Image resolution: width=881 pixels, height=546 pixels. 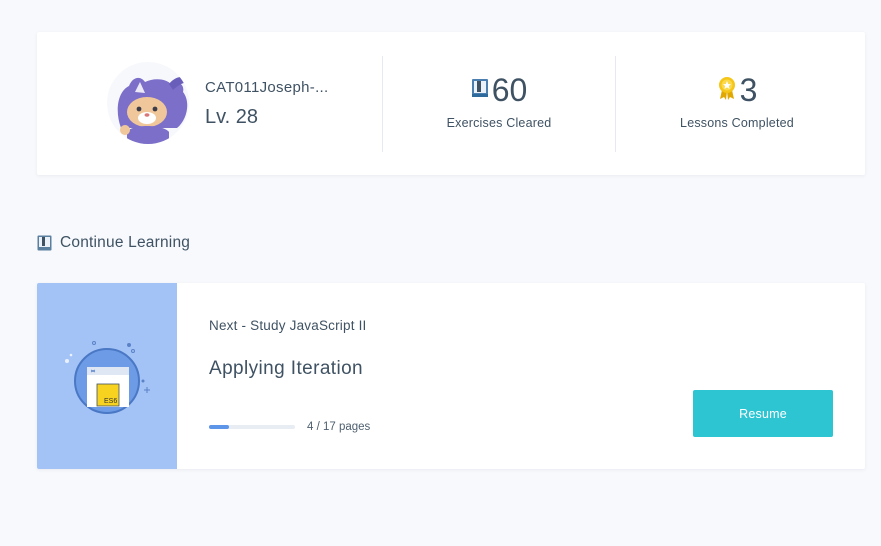 I want to click on resume-button: Resume, so click(x=763, y=413).